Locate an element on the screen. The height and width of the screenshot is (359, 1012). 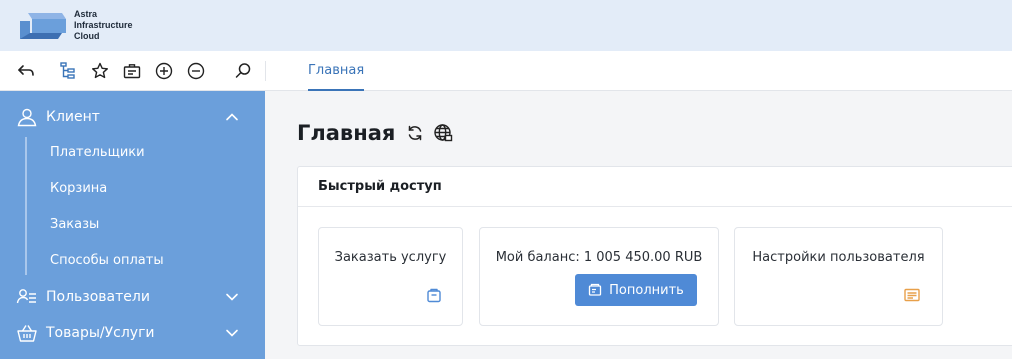
sidebar-section-label: Клиент is located at coordinates (73, 117).